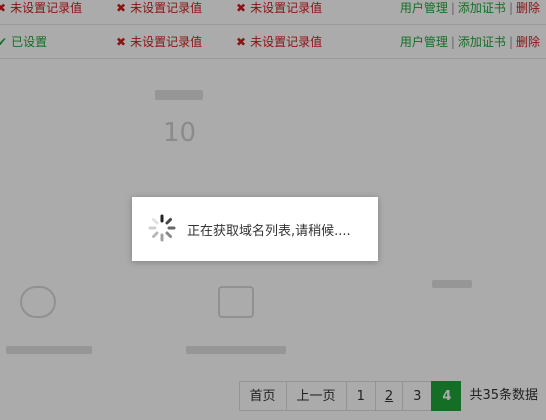 The height and width of the screenshot is (420, 546). What do you see at coordinates (162, 228) in the screenshot?
I see `loading-spinner-icon` at bounding box center [162, 228].